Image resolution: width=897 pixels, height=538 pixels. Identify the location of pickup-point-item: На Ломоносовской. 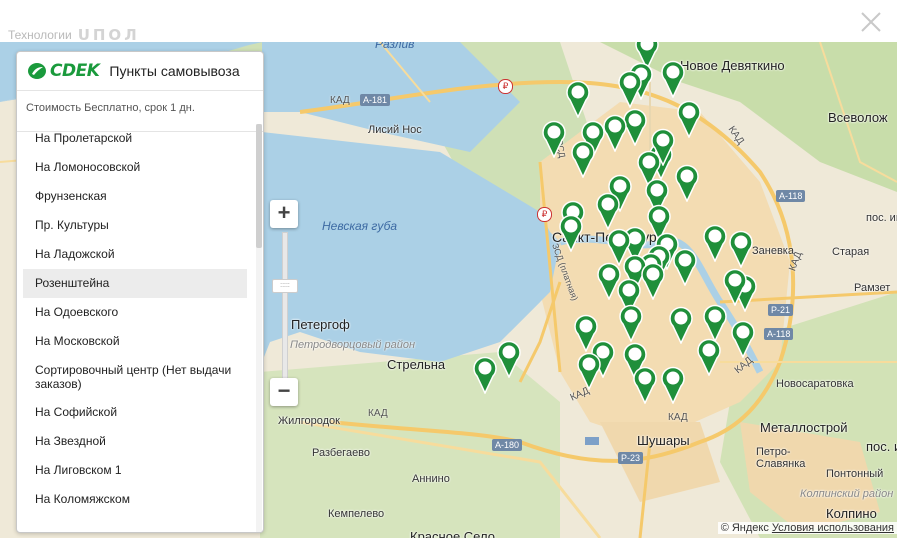
(135, 167).